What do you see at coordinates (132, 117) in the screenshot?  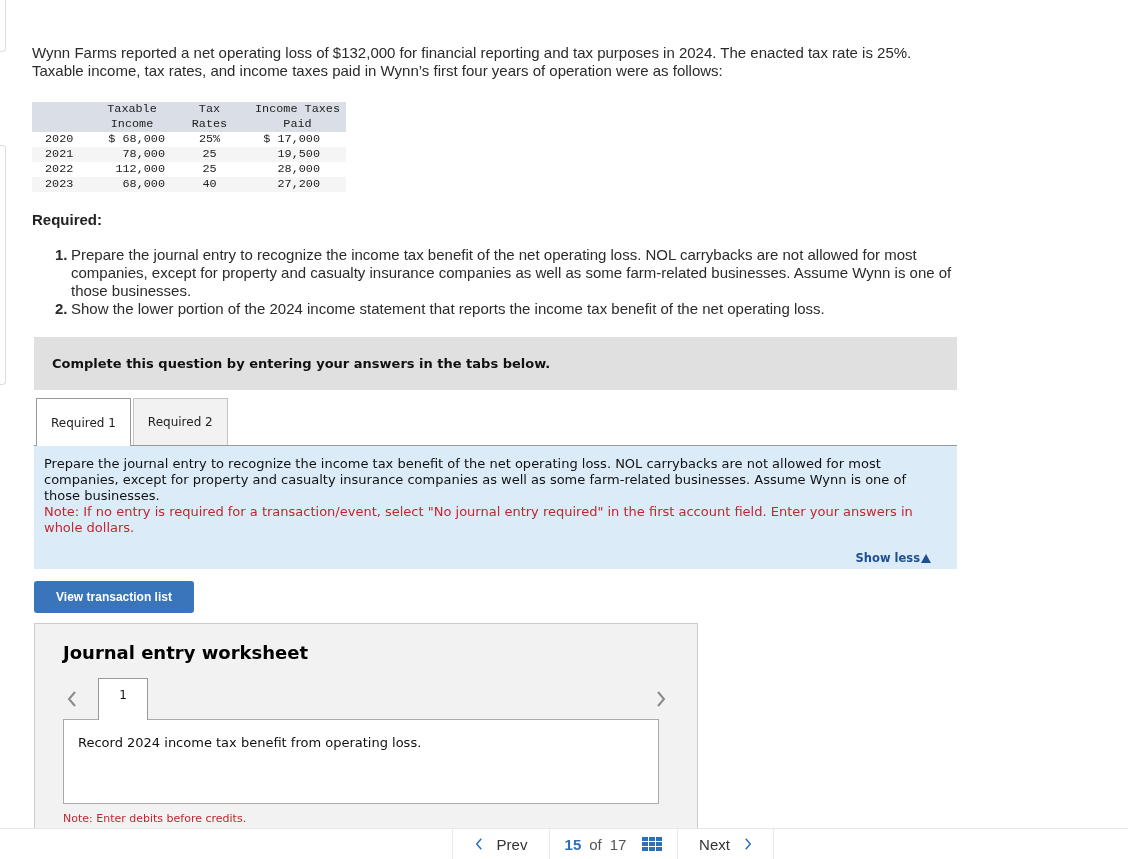 I see `column-header: Taxable Income` at bounding box center [132, 117].